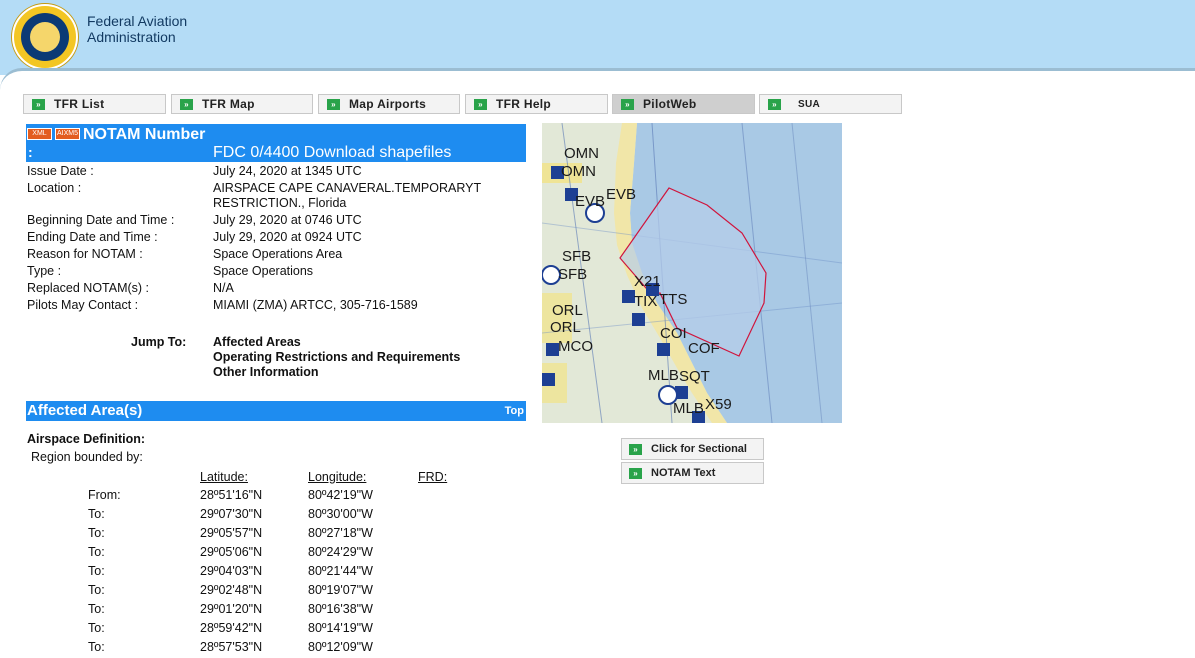  I want to click on coord-longitude: 80º21'44"W, so click(340, 571).